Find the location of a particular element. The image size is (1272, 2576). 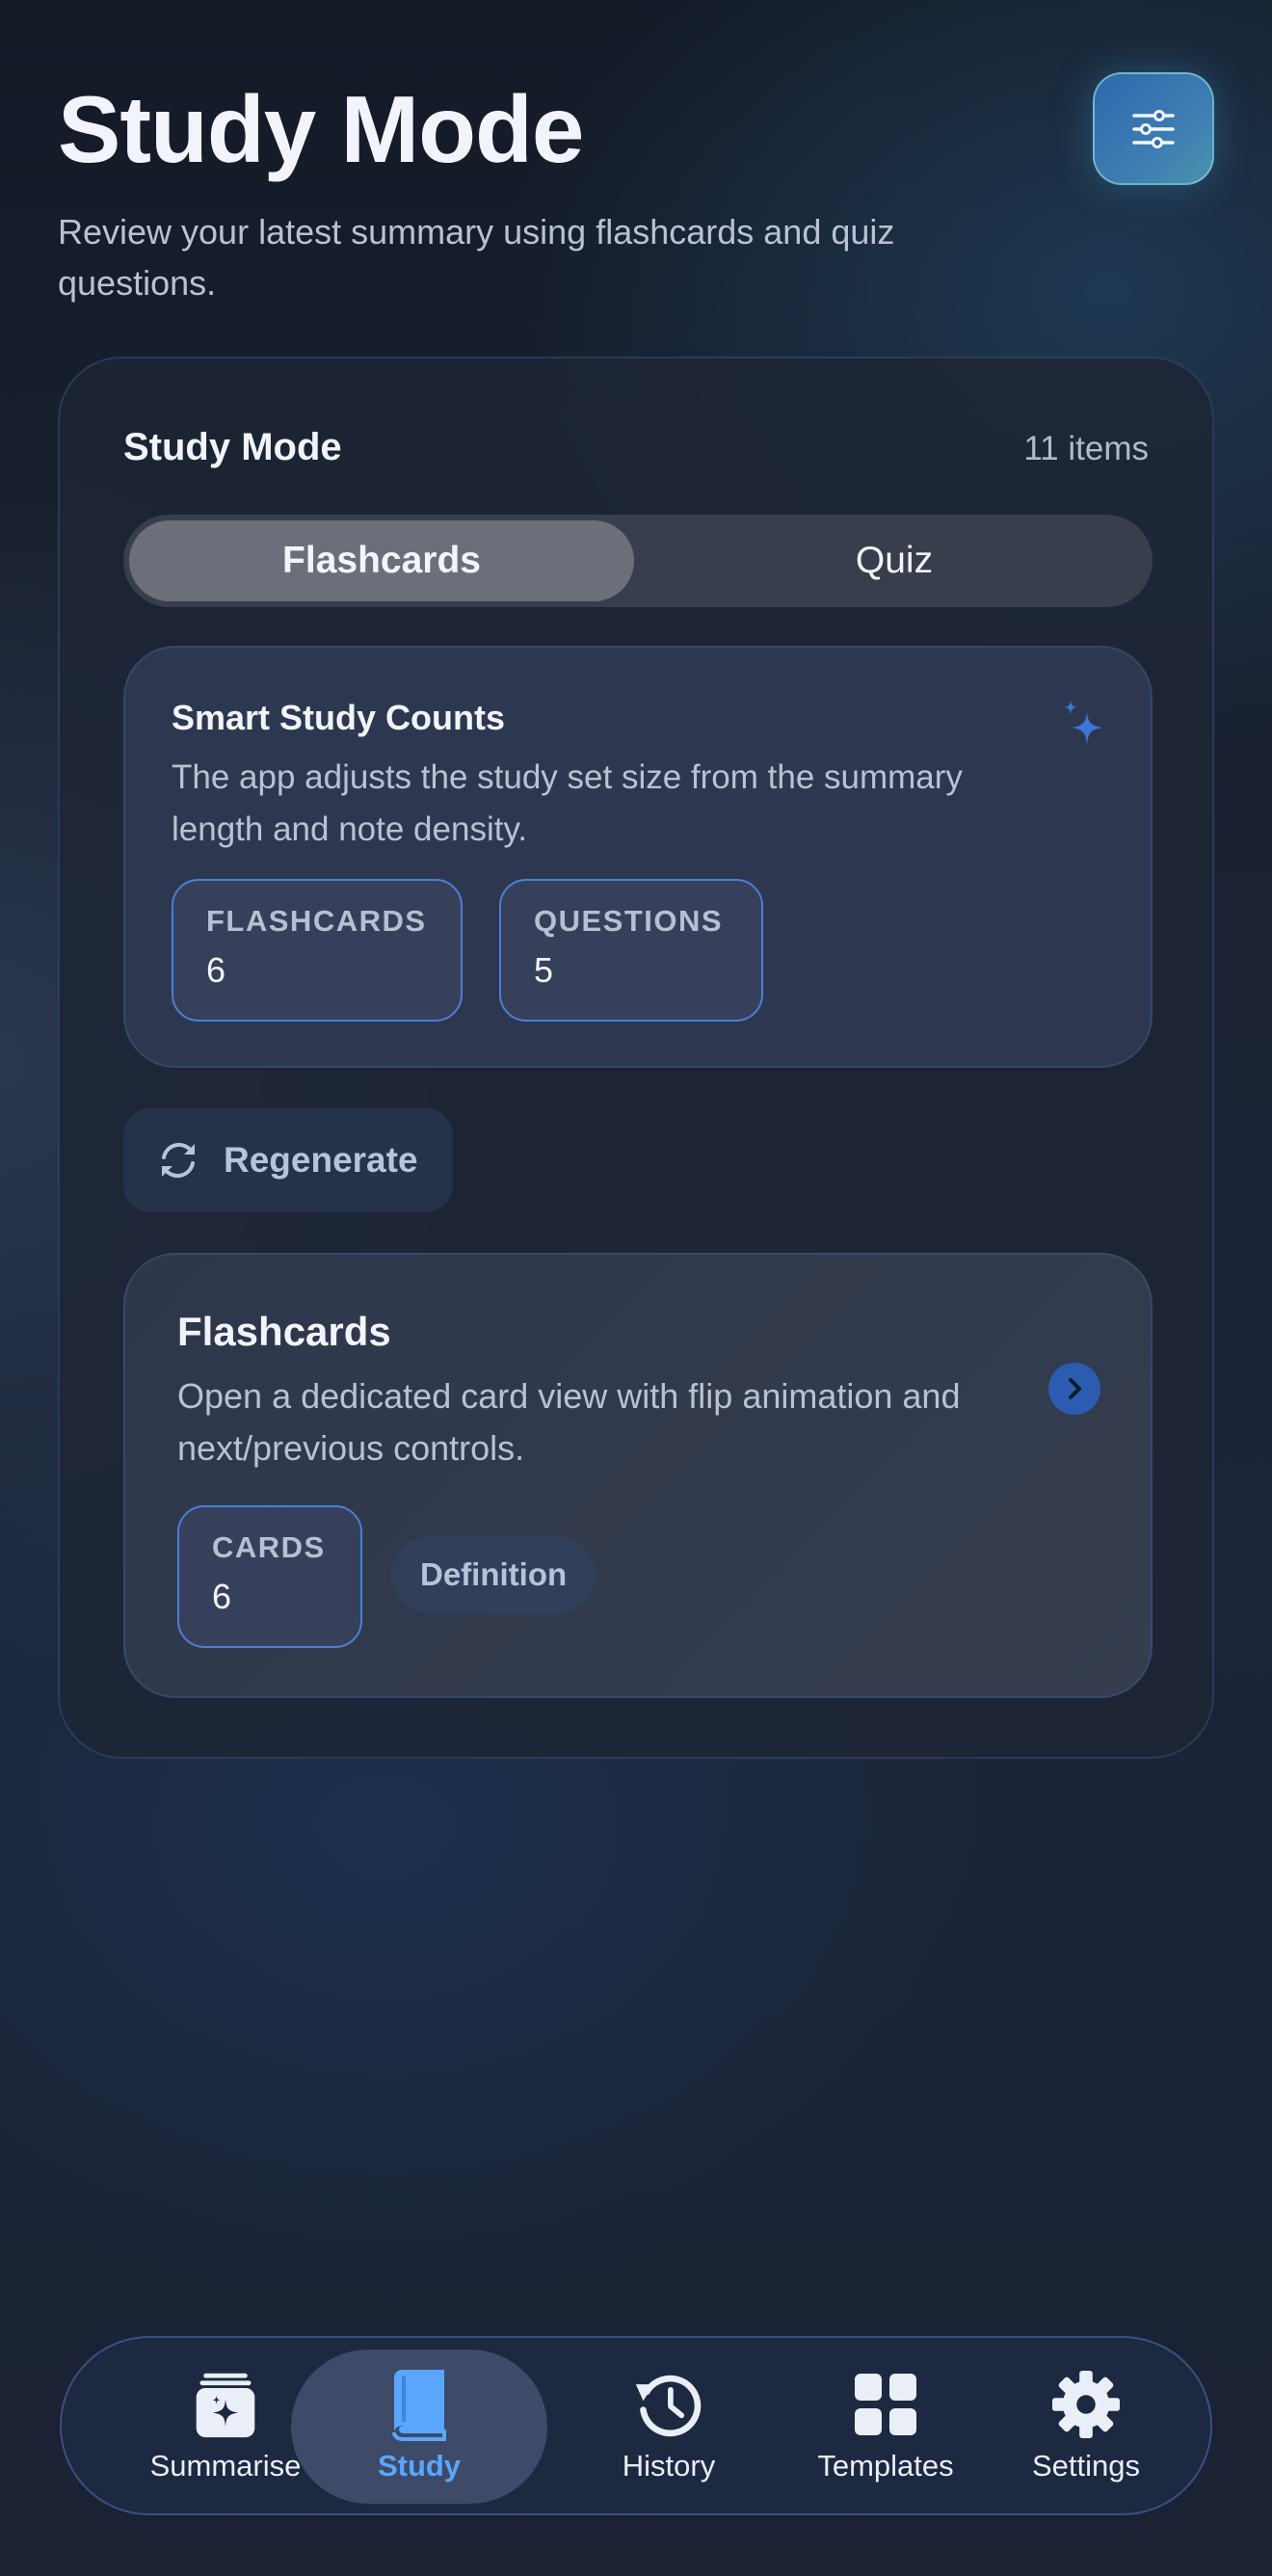

open-flashcards-button is located at coordinates (1074, 1389).